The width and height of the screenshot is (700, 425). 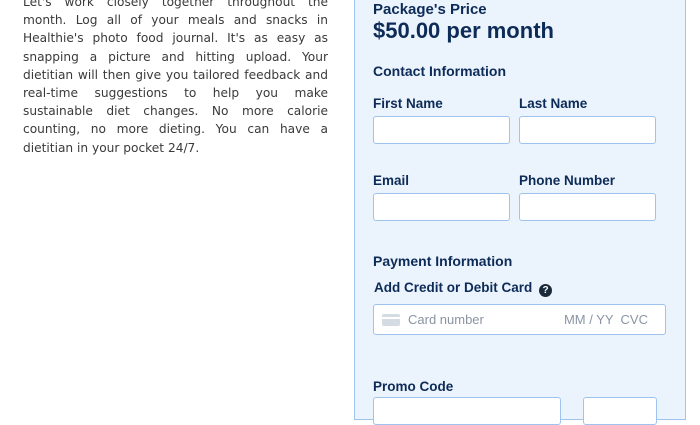 I want to click on package-price-label: Package's Price, so click(x=430, y=9).